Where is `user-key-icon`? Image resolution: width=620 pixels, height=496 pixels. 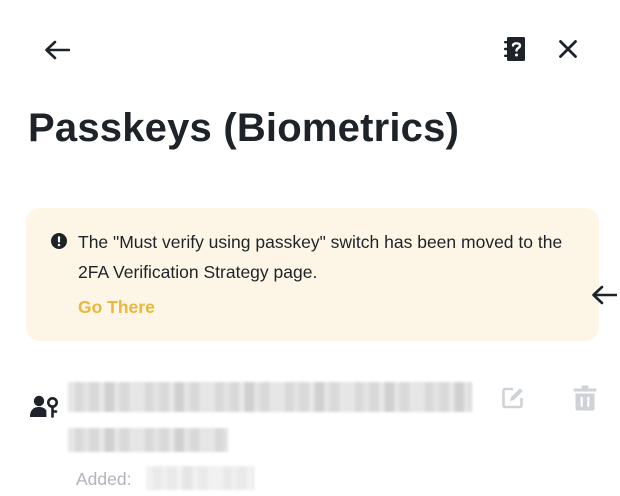
user-key-icon is located at coordinates (44, 406).